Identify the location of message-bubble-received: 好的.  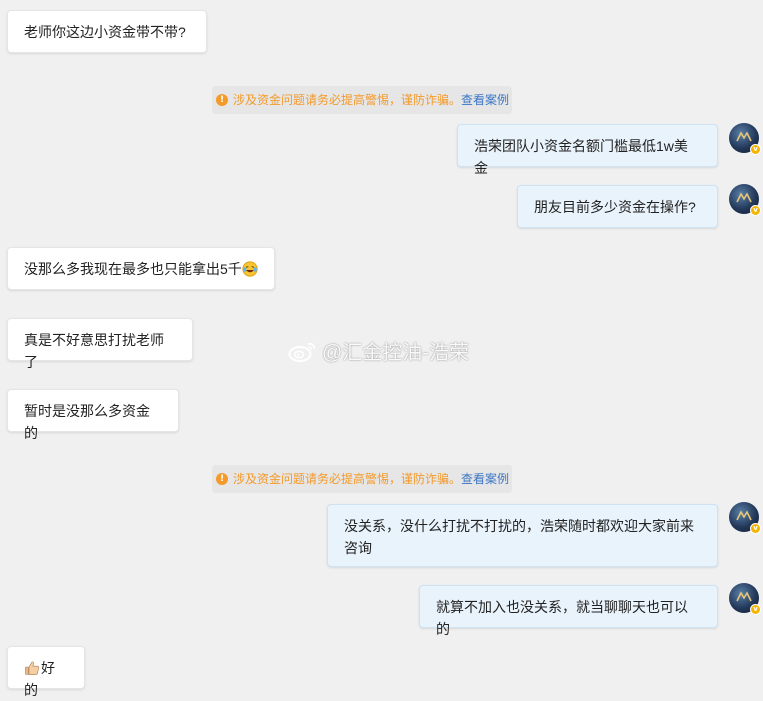
(46, 672).